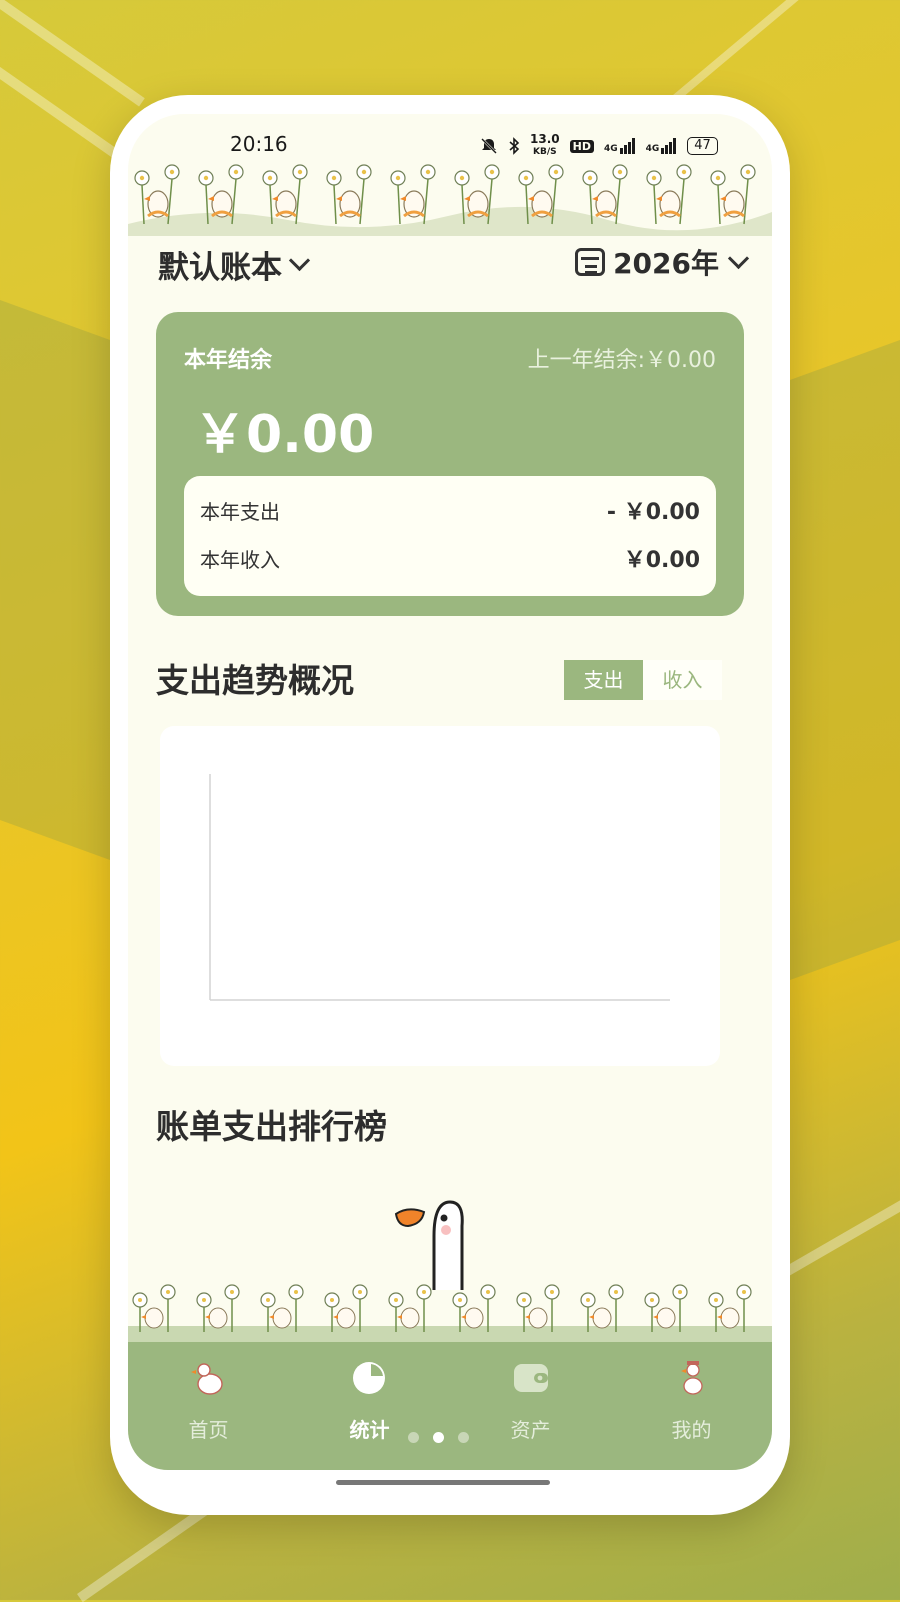  What do you see at coordinates (653, 512) in the screenshot?
I see `expense-value: - ￥0.00` at bounding box center [653, 512].